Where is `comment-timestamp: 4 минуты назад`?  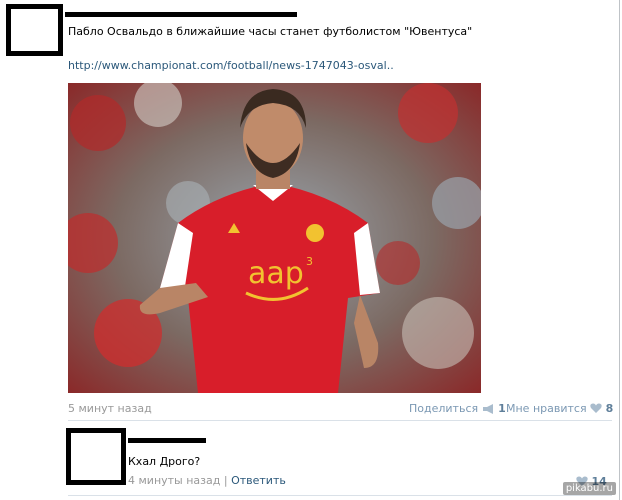 comment-timestamp: 4 минуты назад is located at coordinates (174, 480).